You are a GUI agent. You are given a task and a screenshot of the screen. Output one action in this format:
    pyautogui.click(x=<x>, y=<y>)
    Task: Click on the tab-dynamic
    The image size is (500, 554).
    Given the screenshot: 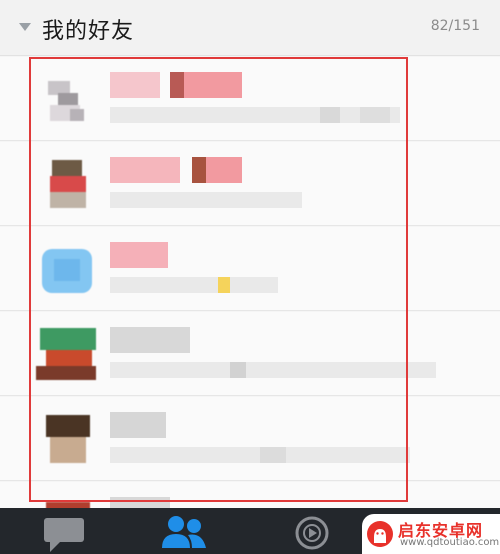 What is the action you would take?
    pyautogui.click(x=310, y=531)
    